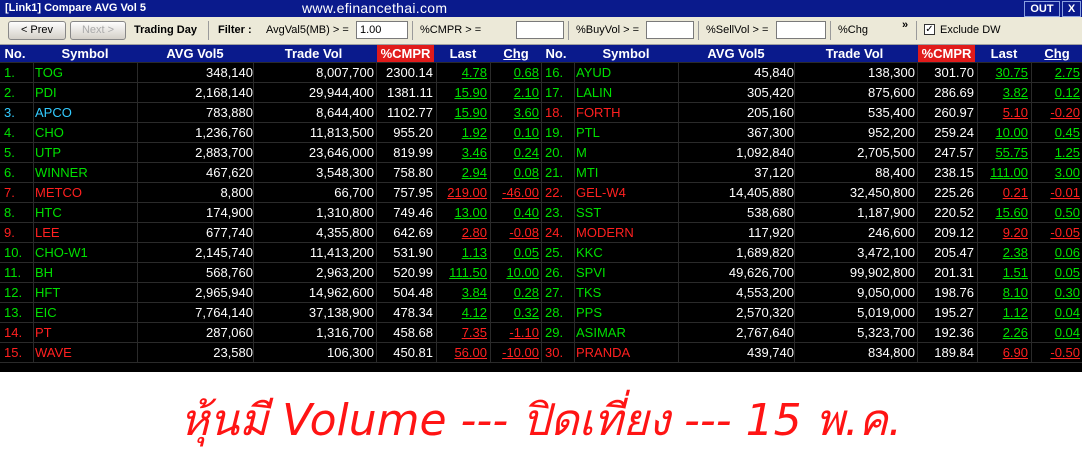  I want to click on cell-chg: 0.05, so click(515, 253).